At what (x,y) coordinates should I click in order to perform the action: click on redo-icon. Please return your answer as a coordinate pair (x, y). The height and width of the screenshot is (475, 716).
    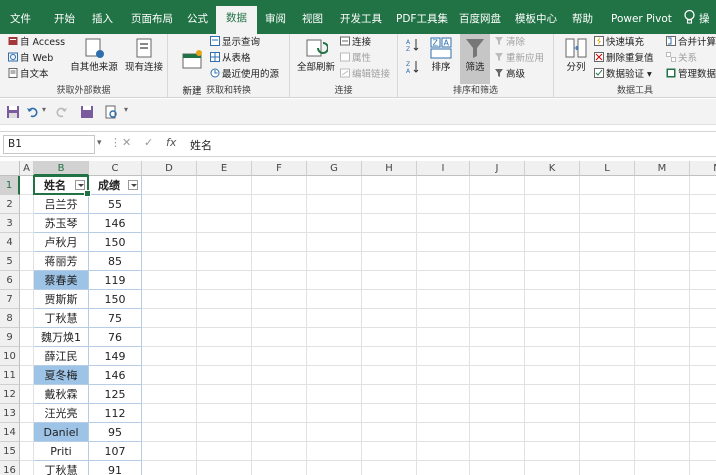
    Looking at the image, I should click on (61, 112).